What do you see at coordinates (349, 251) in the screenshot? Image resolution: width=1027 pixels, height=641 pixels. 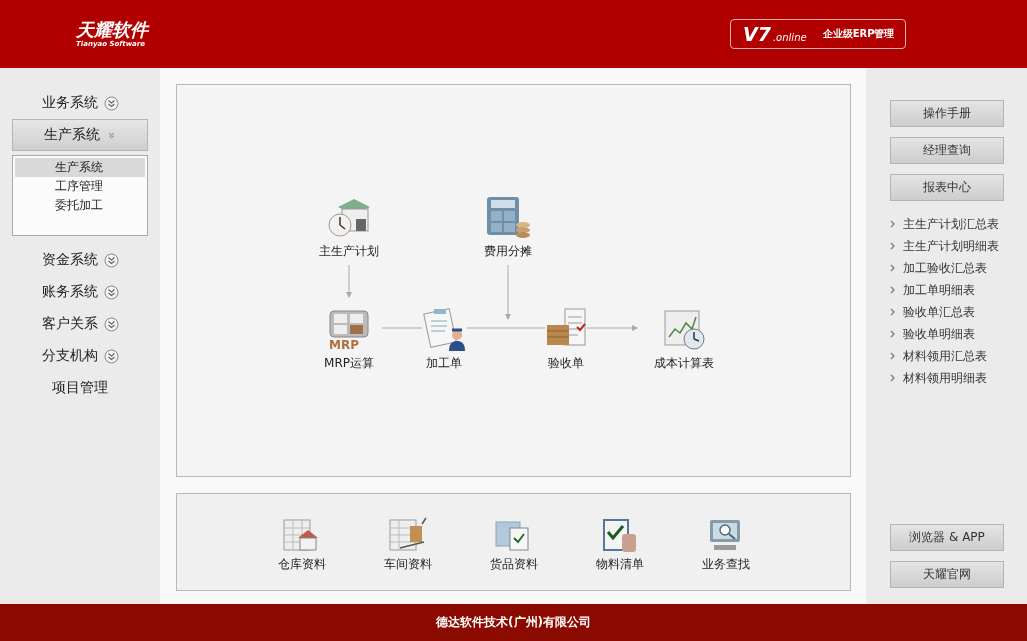 I see `flow-node-label: 主生产计划` at bounding box center [349, 251].